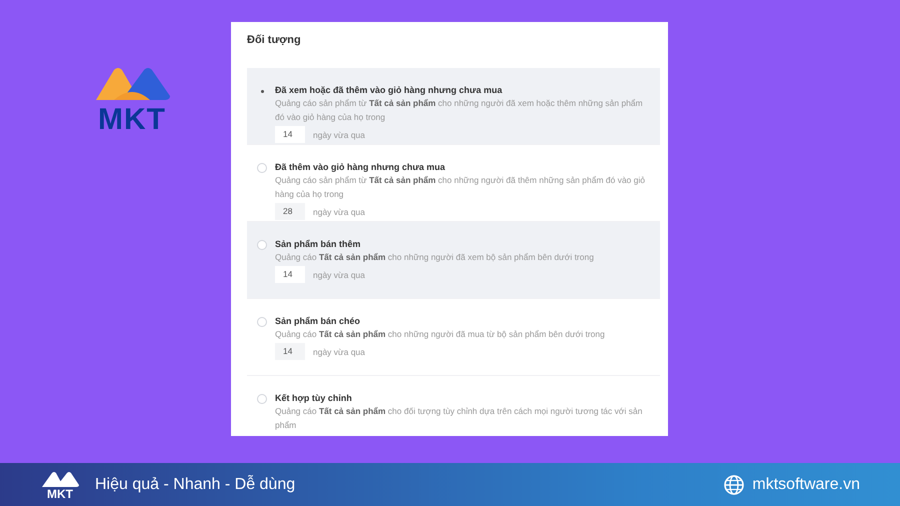  Describe the element at coordinates (459, 418) in the screenshot. I see `option-description: Quảng cáo Tất cả sản phẩm cho đối tượng tùy chỉnh dựa trên cách mọi người tương tác với sản phẩm` at that location.